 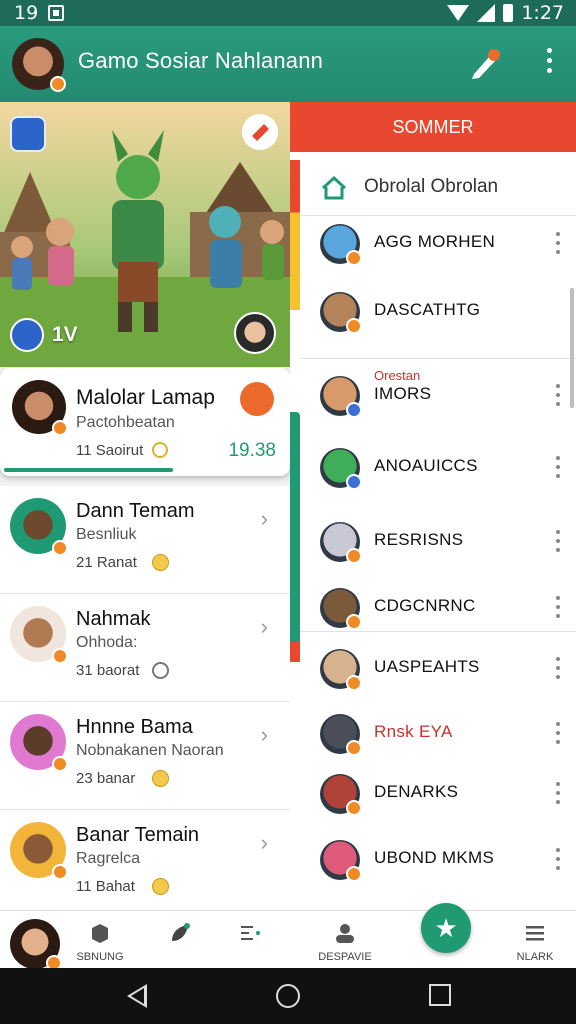 I want to click on scrollbar, so click(x=572, y=348).